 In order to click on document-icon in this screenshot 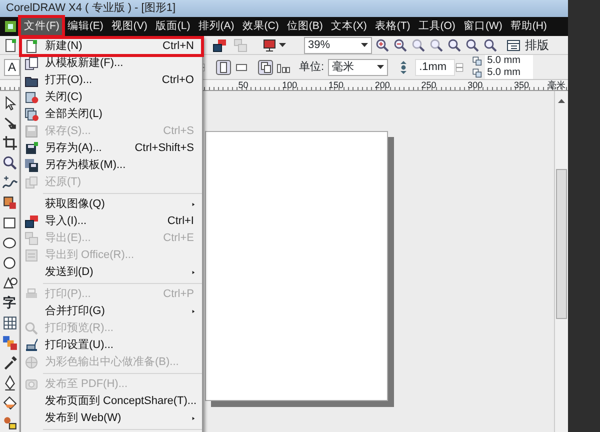, I will do `click(31, 255)`.